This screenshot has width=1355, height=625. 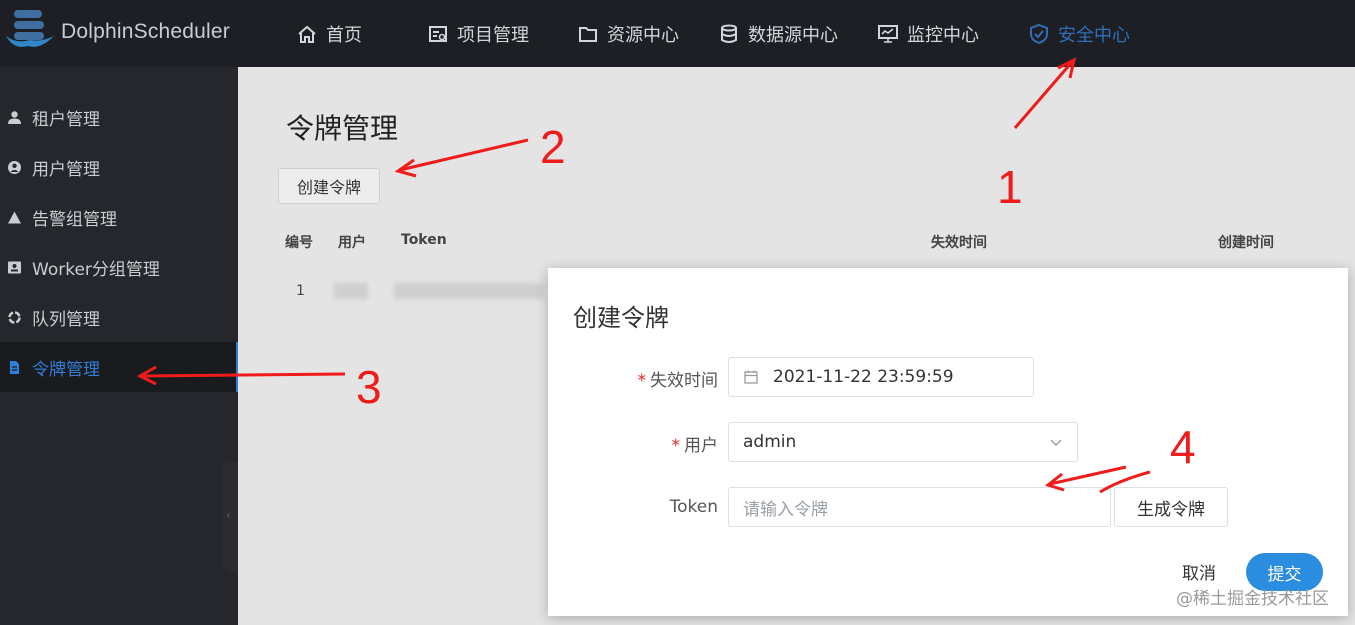 I want to click on chevron-left-icon: ‹, so click(x=228, y=515).